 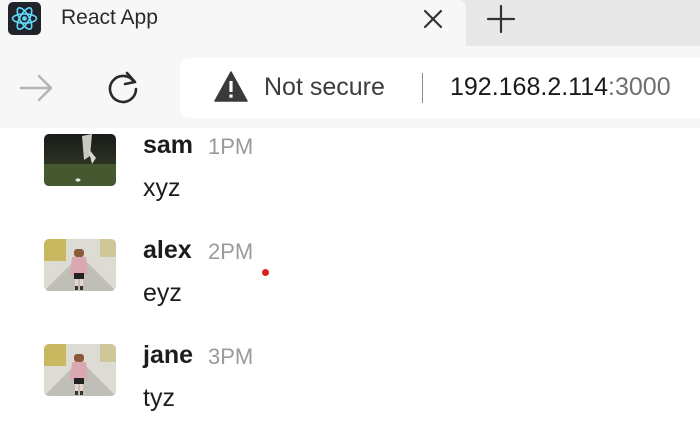 What do you see at coordinates (231, 251) in the screenshot?
I see `message-time: 2PM` at bounding box center [231, 251].